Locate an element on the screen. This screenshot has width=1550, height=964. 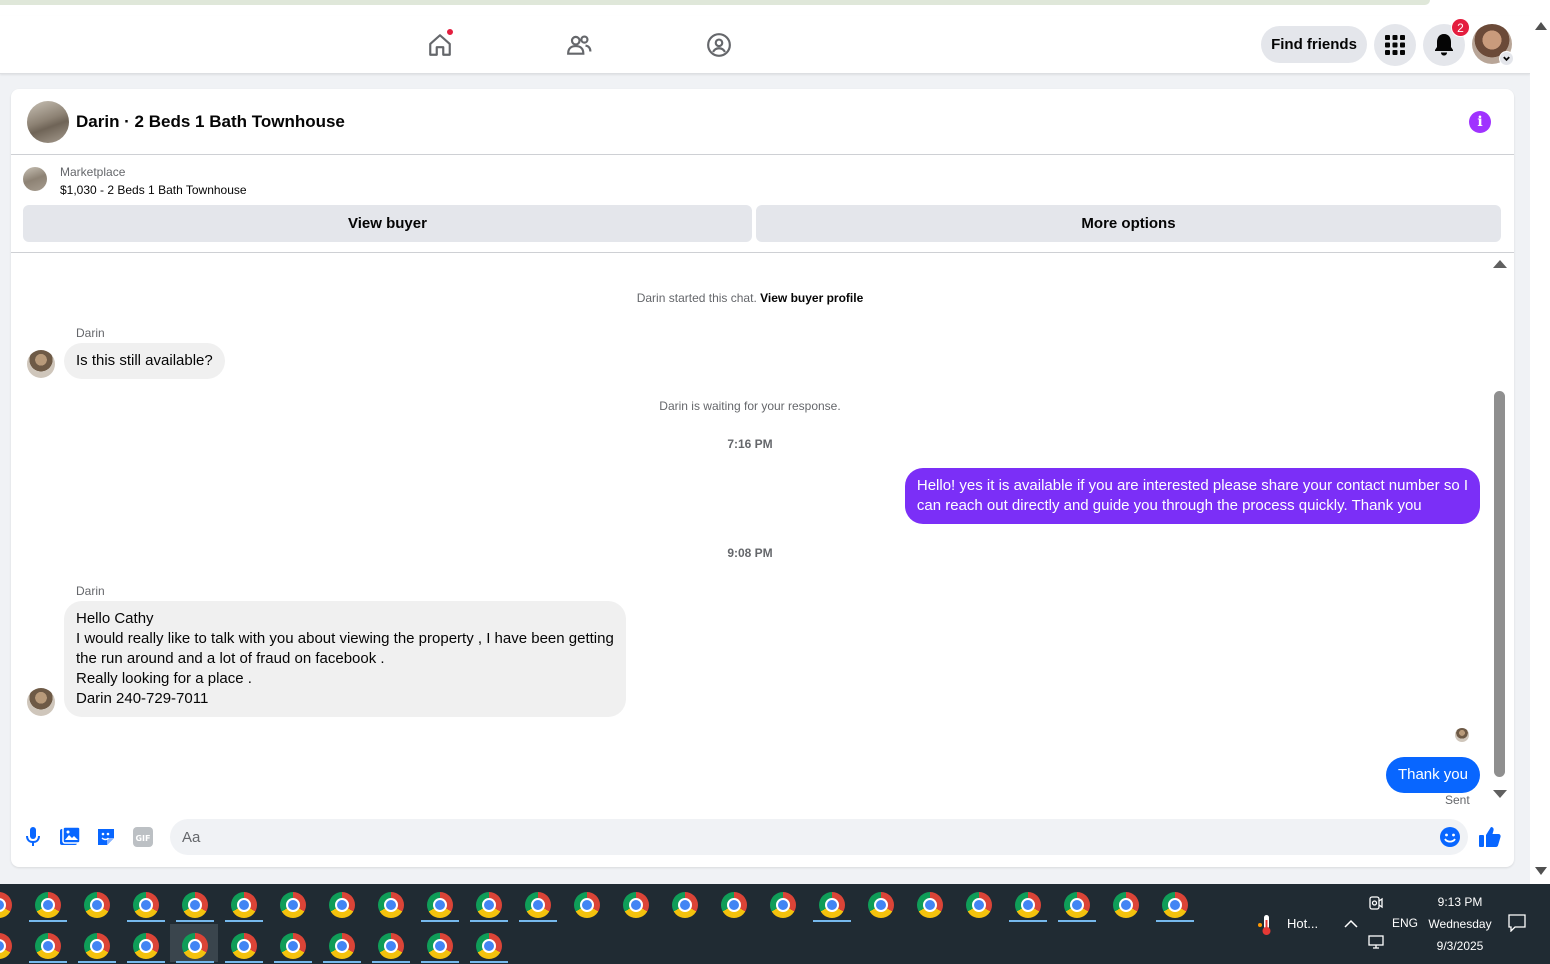
emoji-icon is located at coordinates (1450, 837).